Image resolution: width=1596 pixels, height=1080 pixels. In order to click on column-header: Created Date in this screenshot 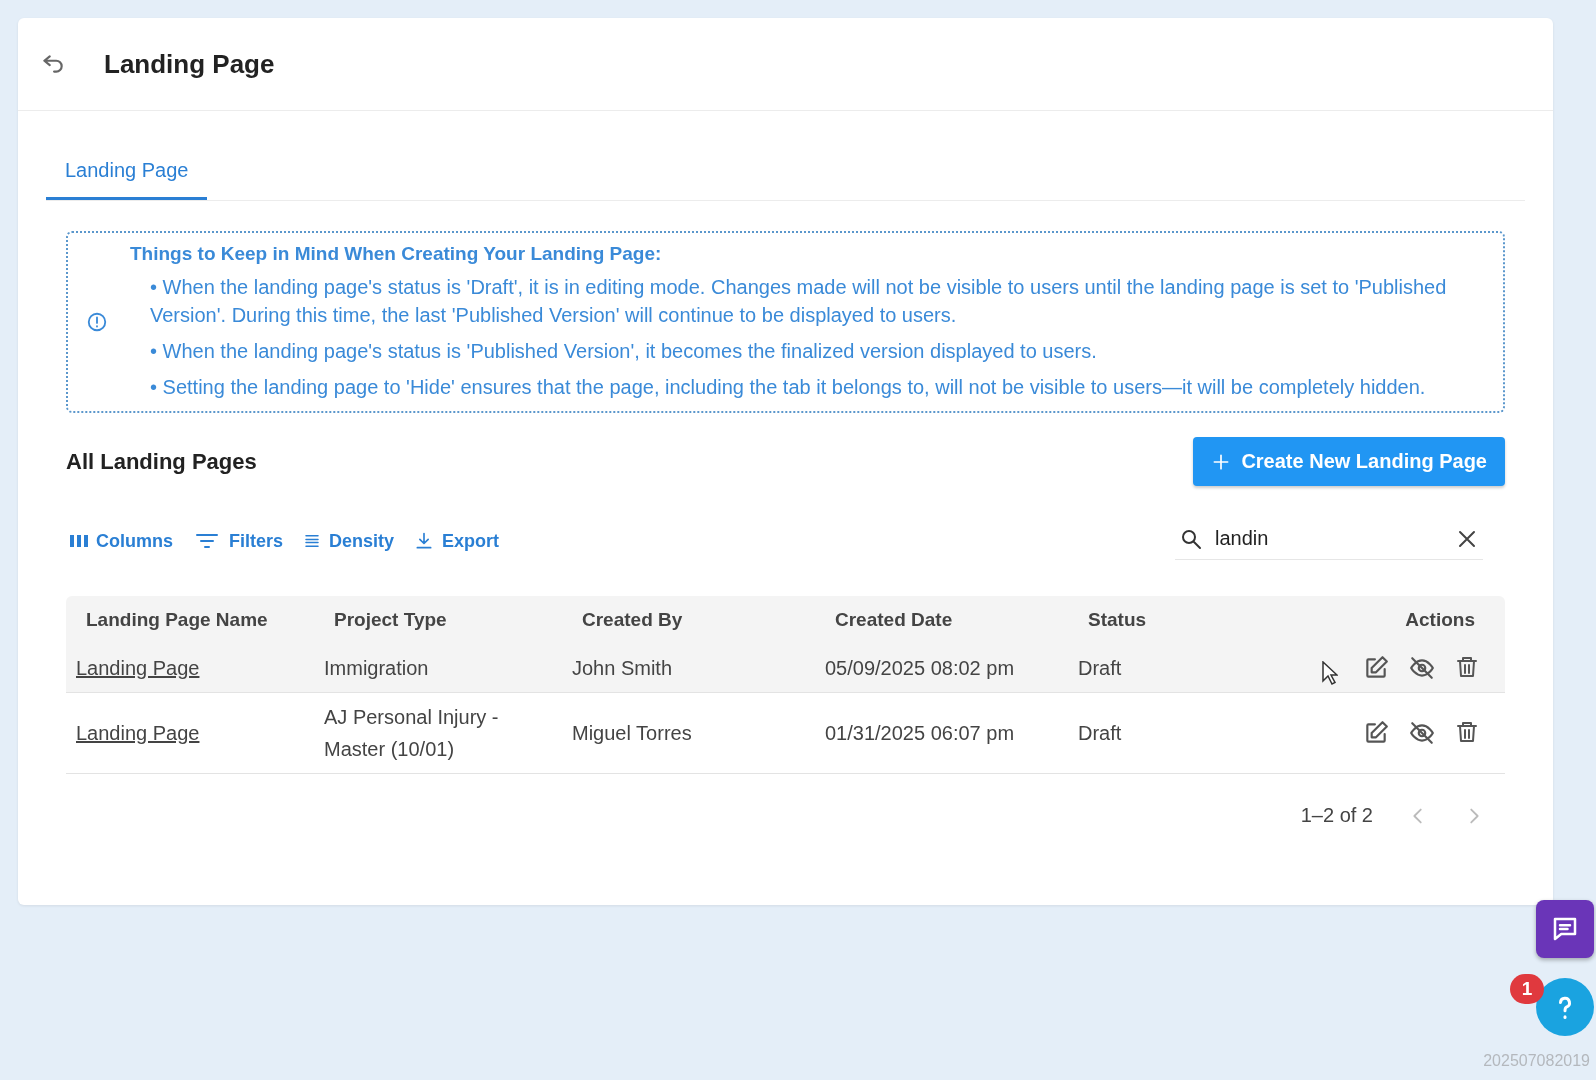, I will do `click(894, 620)`.